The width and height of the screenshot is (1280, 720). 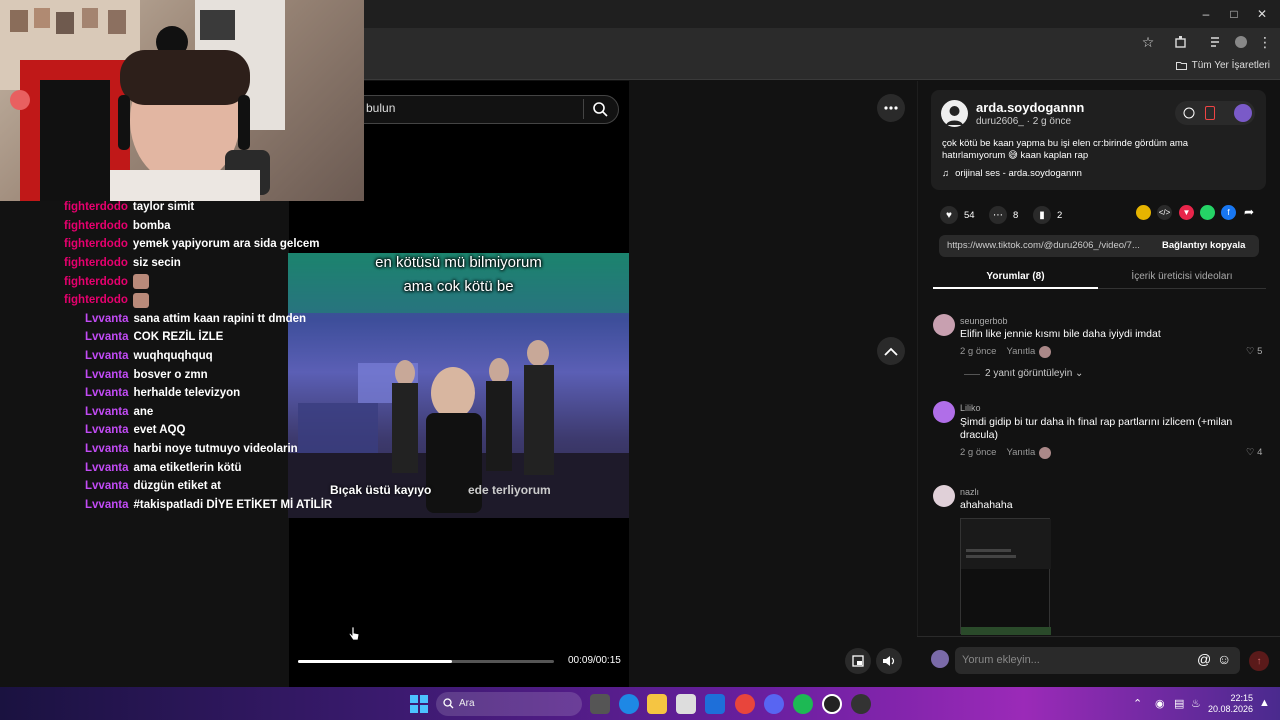 I want to click on previous-video-button, so click(x=891, y=351).